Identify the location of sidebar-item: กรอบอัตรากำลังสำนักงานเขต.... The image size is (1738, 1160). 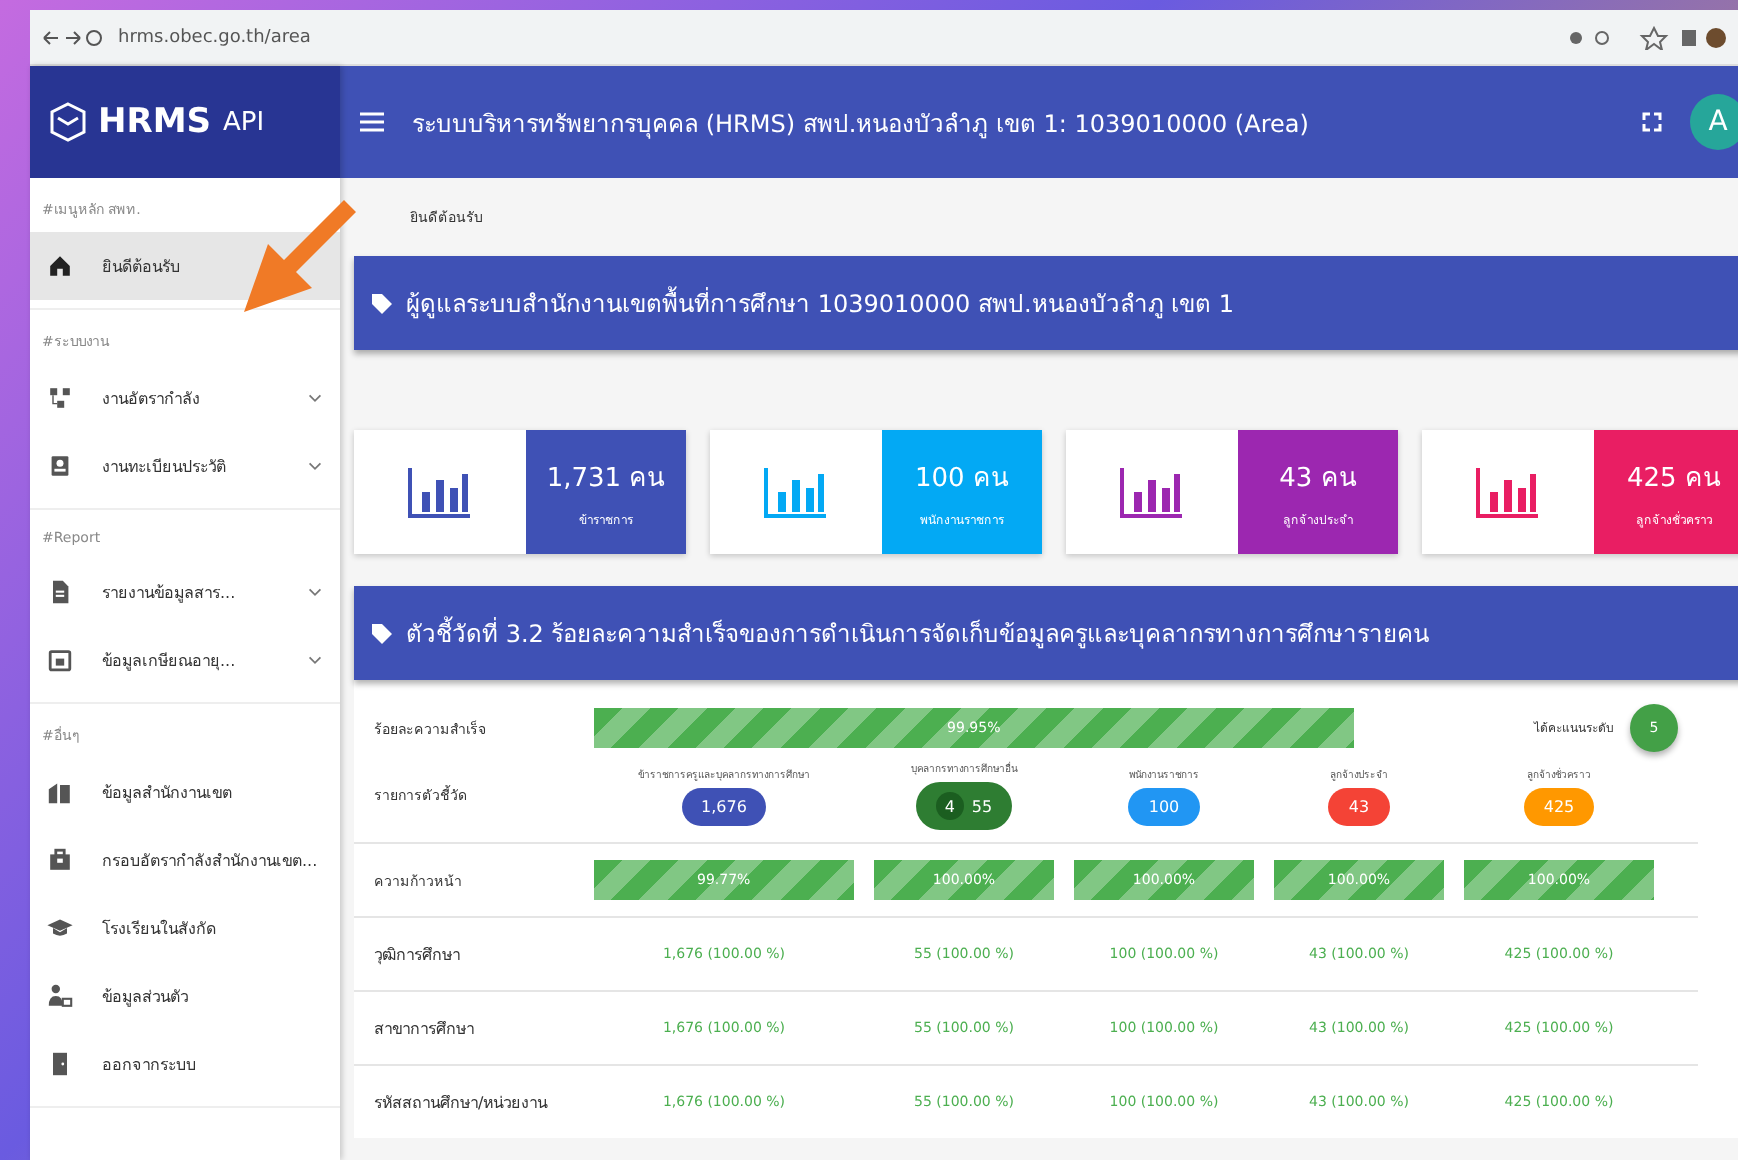
(185, 860).